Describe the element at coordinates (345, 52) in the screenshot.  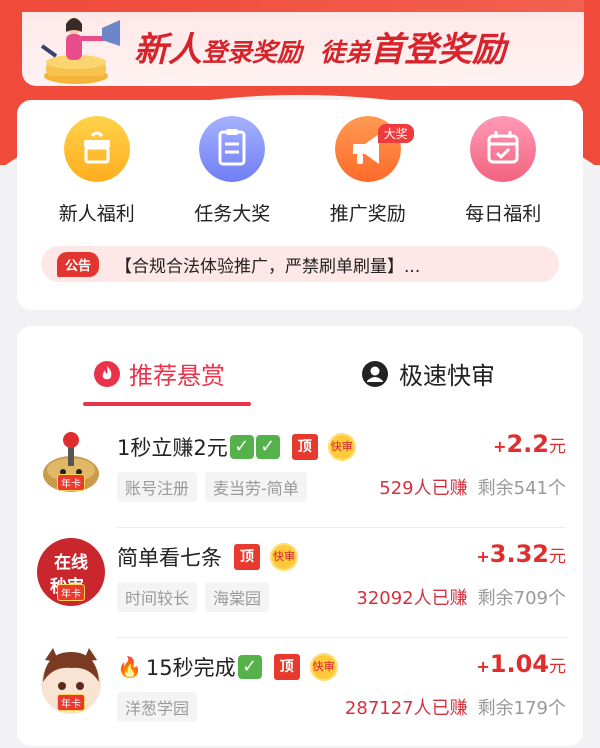
I see `banner-text-apprentice: 徒弟` at that location.